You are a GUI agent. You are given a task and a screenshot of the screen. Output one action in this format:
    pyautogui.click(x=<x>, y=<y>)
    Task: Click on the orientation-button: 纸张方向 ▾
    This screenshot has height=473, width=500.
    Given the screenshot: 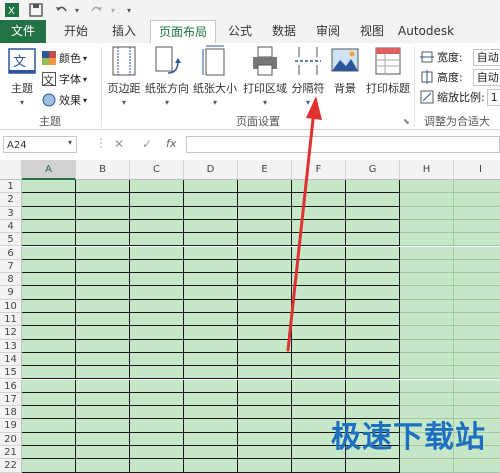 What is the action you would take?
    pyautogui.click(x=167, y=76)
    